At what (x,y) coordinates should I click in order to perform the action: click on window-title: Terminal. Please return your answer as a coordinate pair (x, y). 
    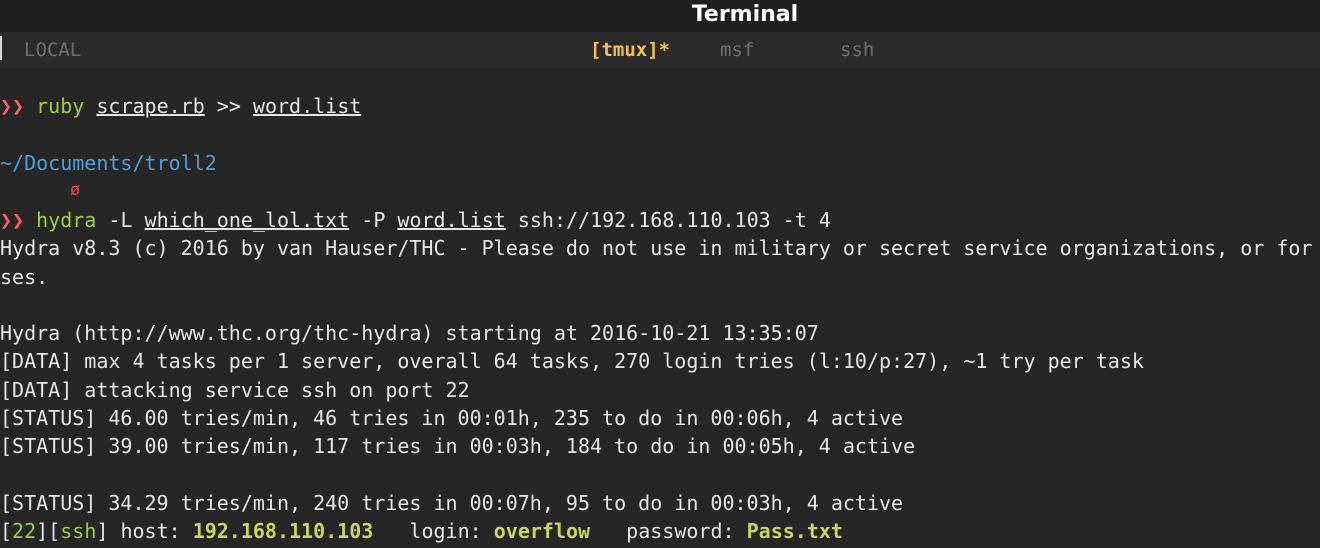
    Looking at the image, I should click on (745, 14).